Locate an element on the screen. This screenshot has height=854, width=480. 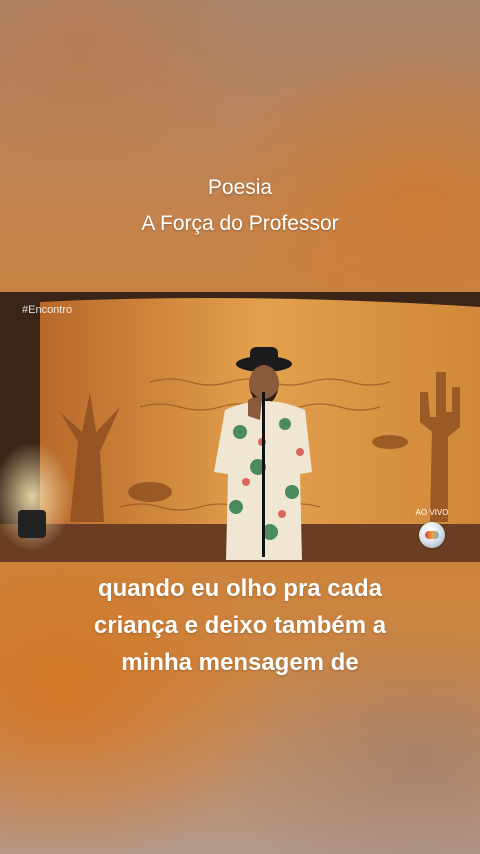
stage-light is located at coordinates (32, 524).